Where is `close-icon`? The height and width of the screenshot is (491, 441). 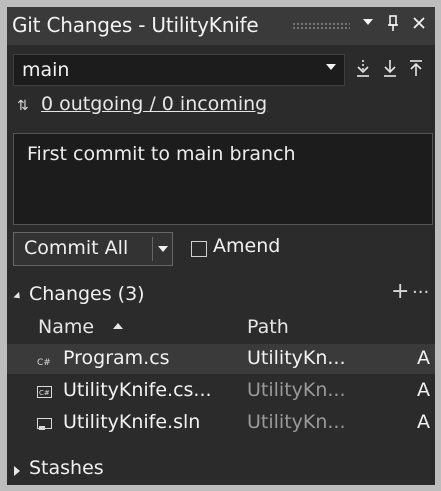 close-icon is located at coordinates (419, 25).